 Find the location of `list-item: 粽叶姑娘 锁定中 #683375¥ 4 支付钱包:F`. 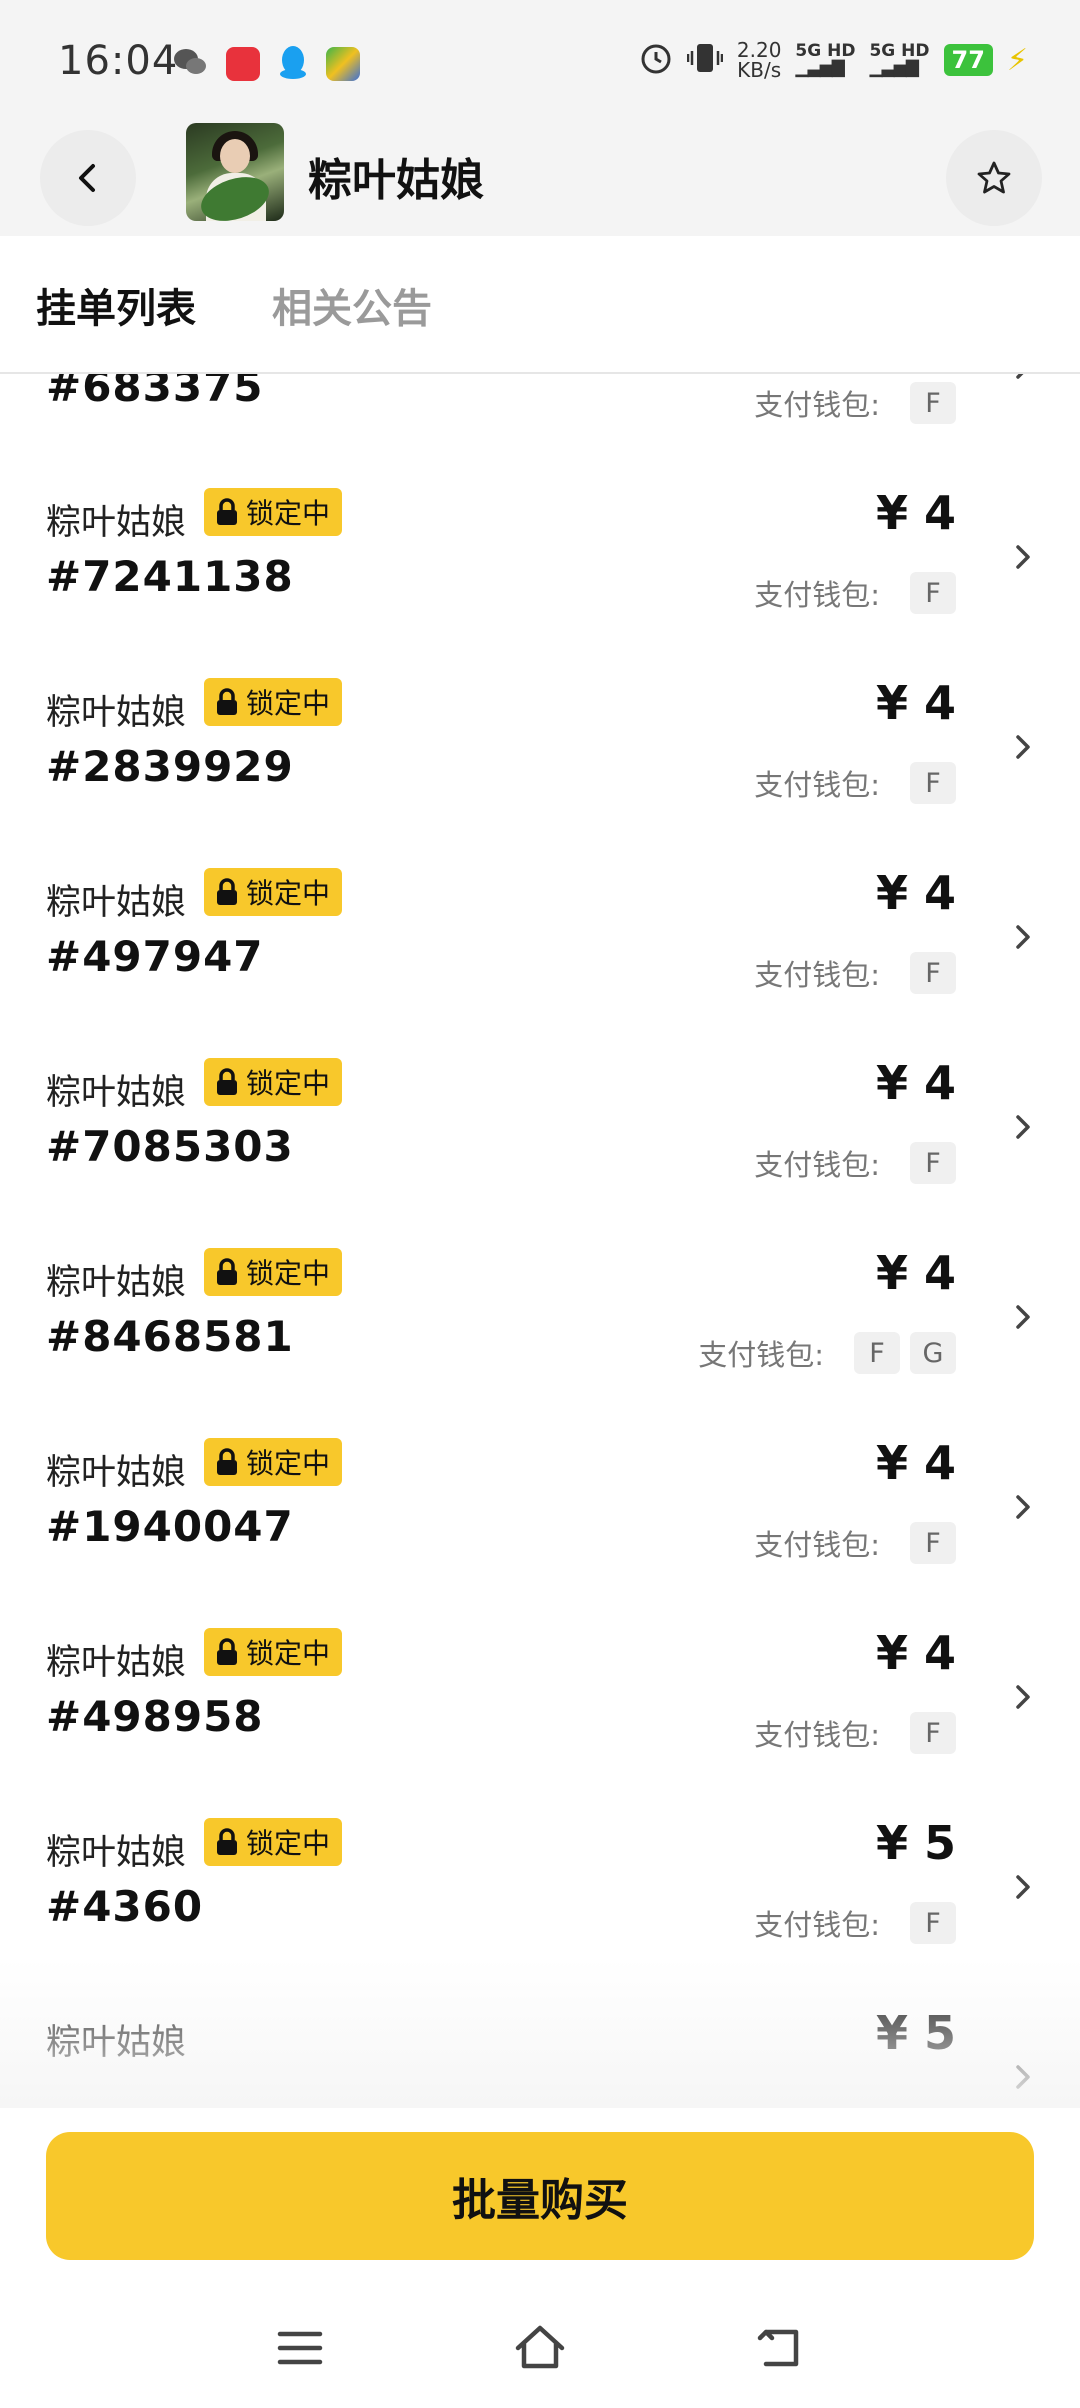

list-item: 粽叶姑娘 锁定中 #683375¥ 4 支付钱包:F is located at coordinates (540, 421).